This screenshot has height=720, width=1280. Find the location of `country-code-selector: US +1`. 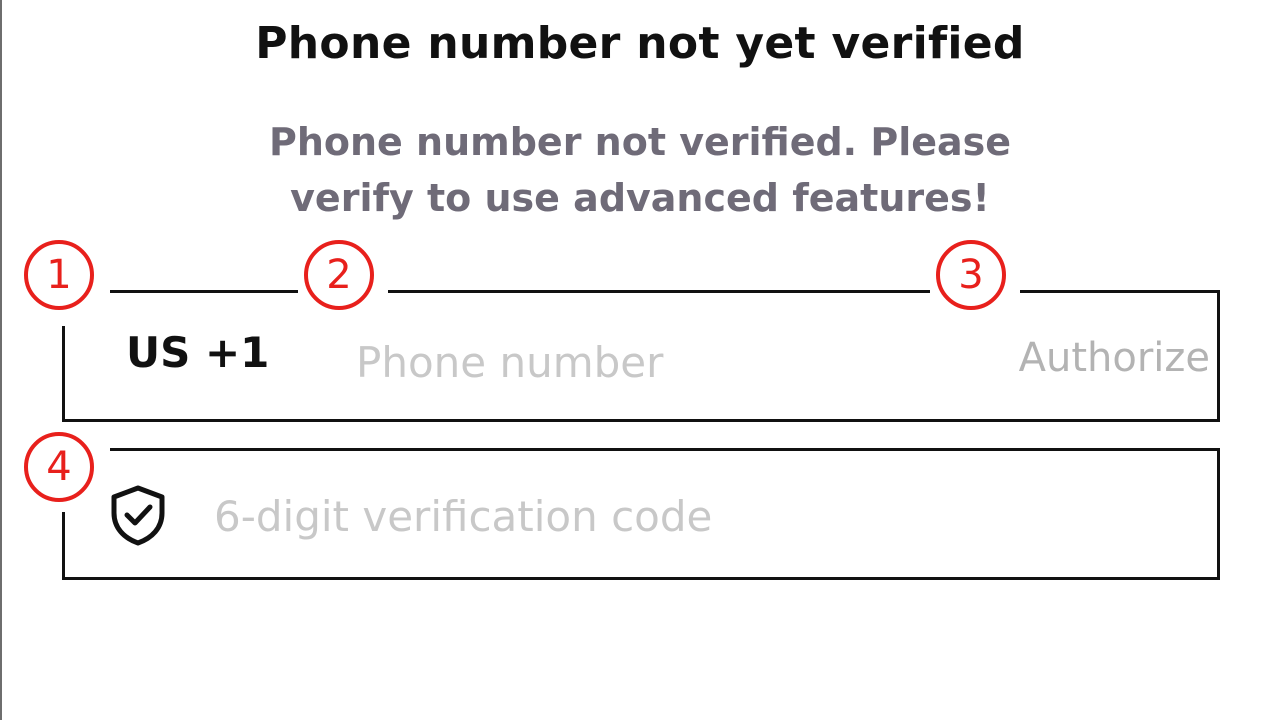

country-code-selector: US +1 is located at coordinates (197, 352).